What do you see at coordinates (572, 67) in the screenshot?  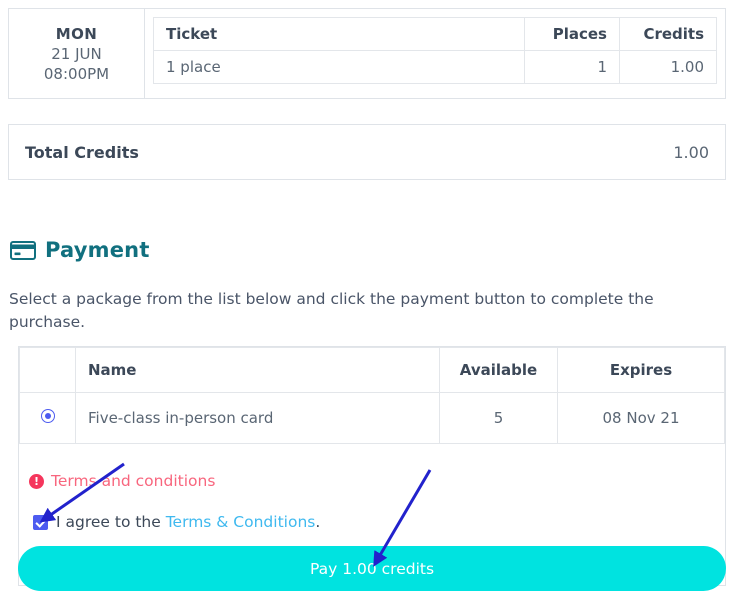 I see `ticket-cell-places: 1` at bounding box center [572, 67].